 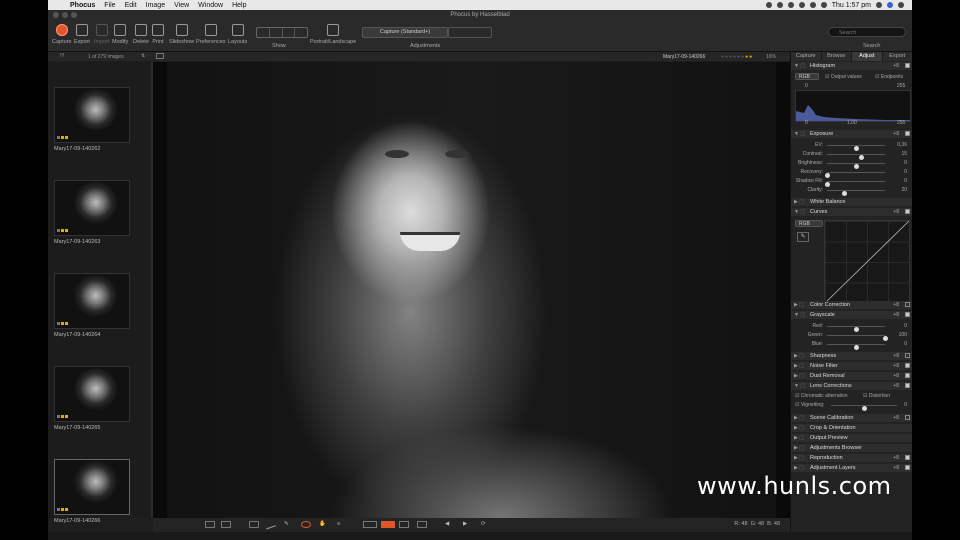 What do you see at coordinates (851, 202) in the screenshot?
I see `section-white-balance: ▶ ⬚ White Balance` at bounding box center [851, 202].